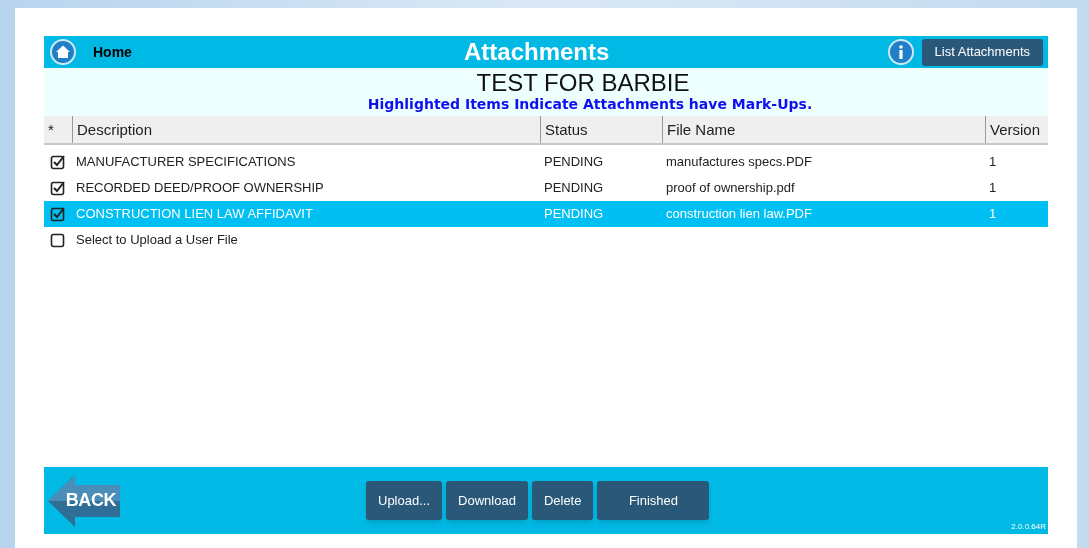 The height and width of the screenshot is (548, 1089). What do you see at coordinates (730, 188) in the screenshot?
I see `table-cell-text: proof of ownership.pdf` at bounding box center [730, 188].